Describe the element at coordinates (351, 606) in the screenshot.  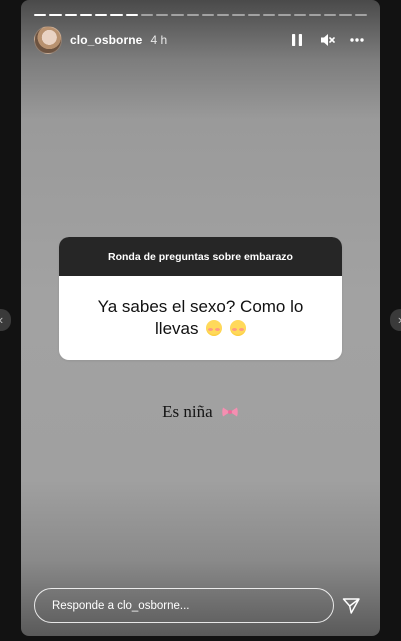
I see `send-icon` at that location.